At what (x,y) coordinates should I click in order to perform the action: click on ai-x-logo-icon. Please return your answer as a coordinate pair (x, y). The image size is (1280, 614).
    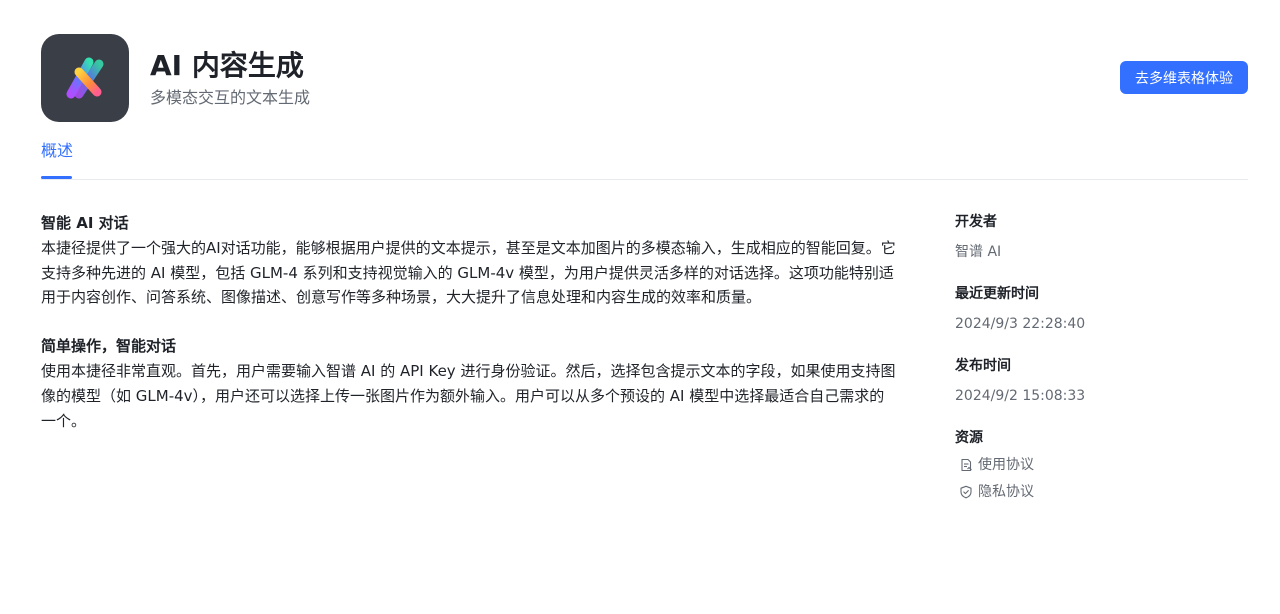
    Looking at the image, I should click on (85, 78).